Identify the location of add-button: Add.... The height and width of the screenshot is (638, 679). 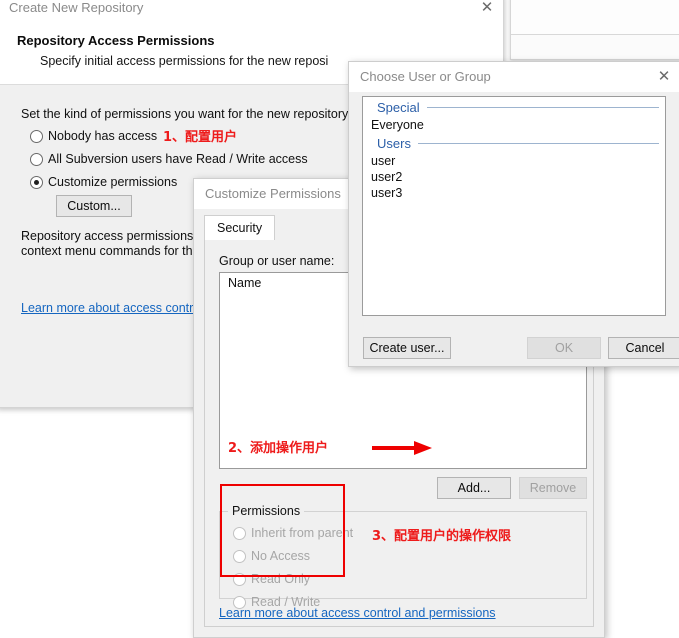
(474, 488).